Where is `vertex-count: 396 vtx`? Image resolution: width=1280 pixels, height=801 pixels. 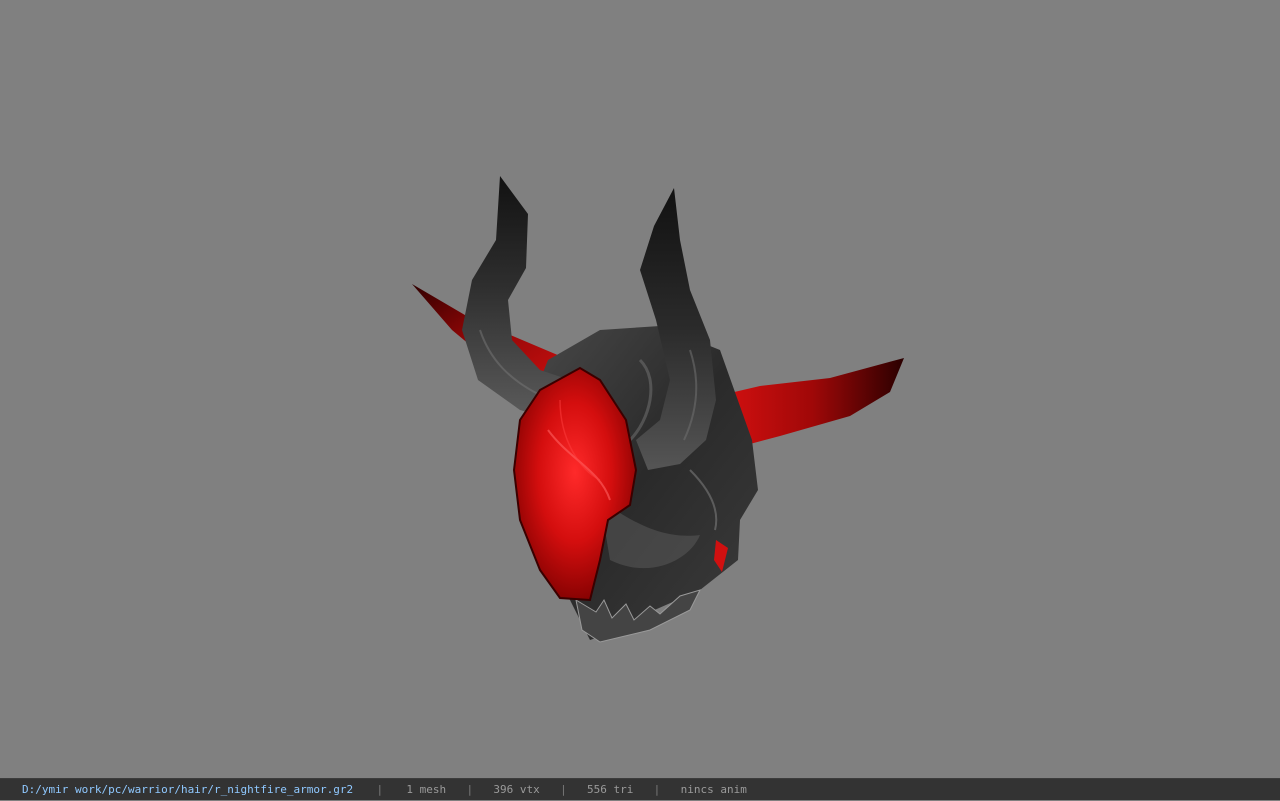 vertex-count: 396 vtx is located at coordinates (516, 789).